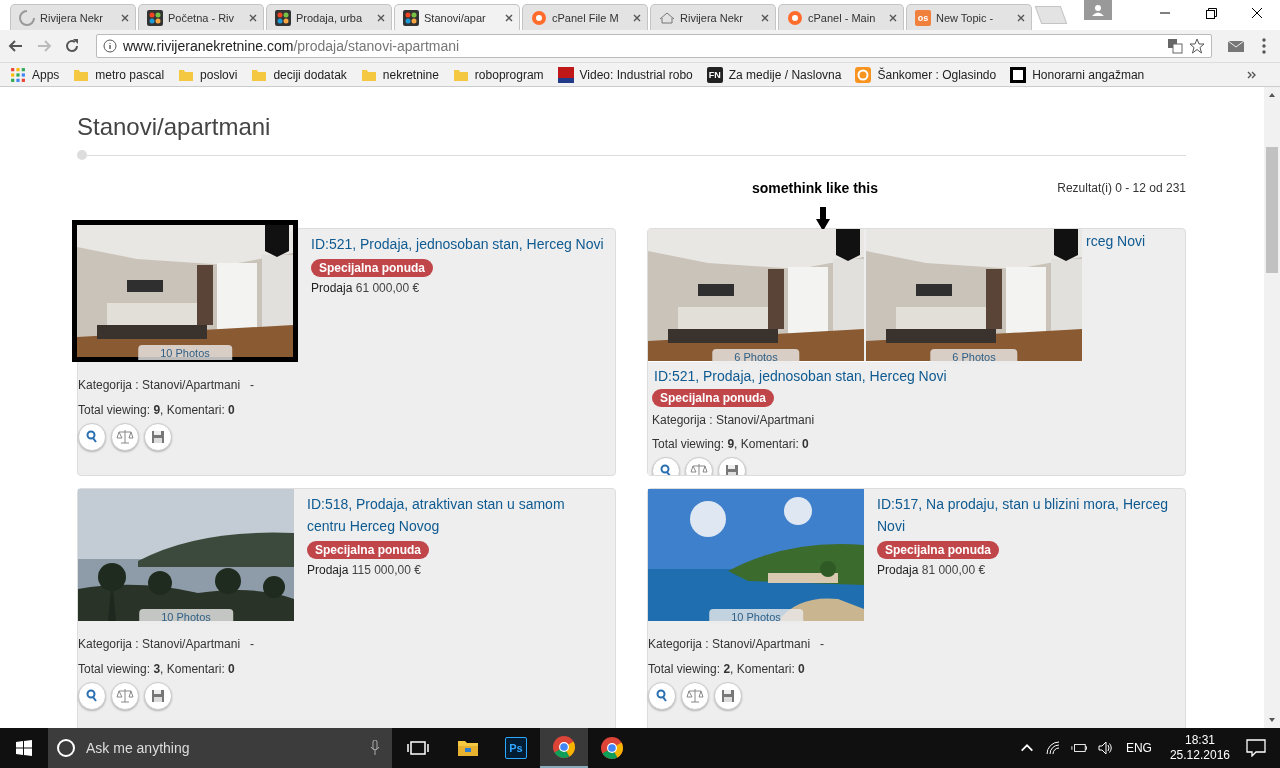 This screenshot has height=768, width=1280. I want to click on bookmark: metro pascal, so click(119, 74).